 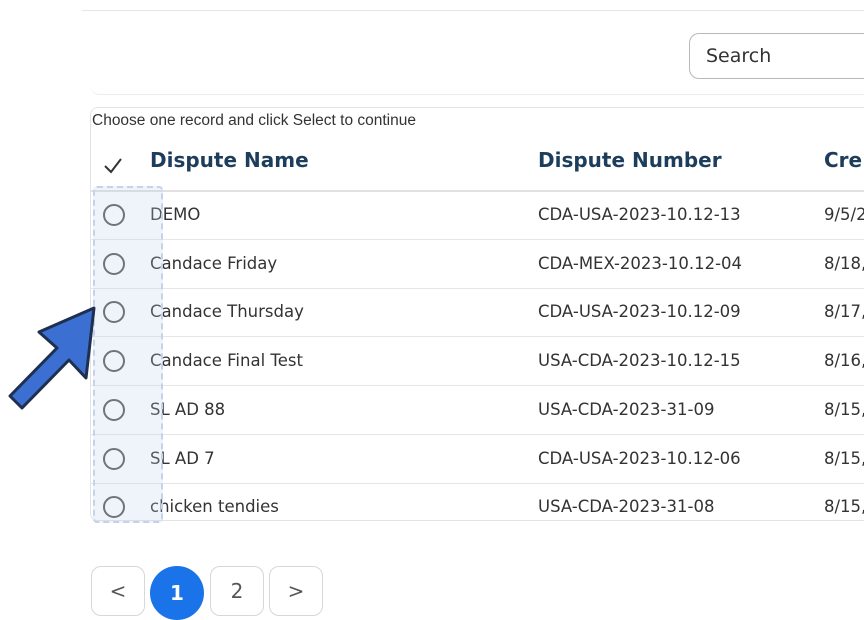 I want to click on header-created: Cre, so click(x=843, y=160).